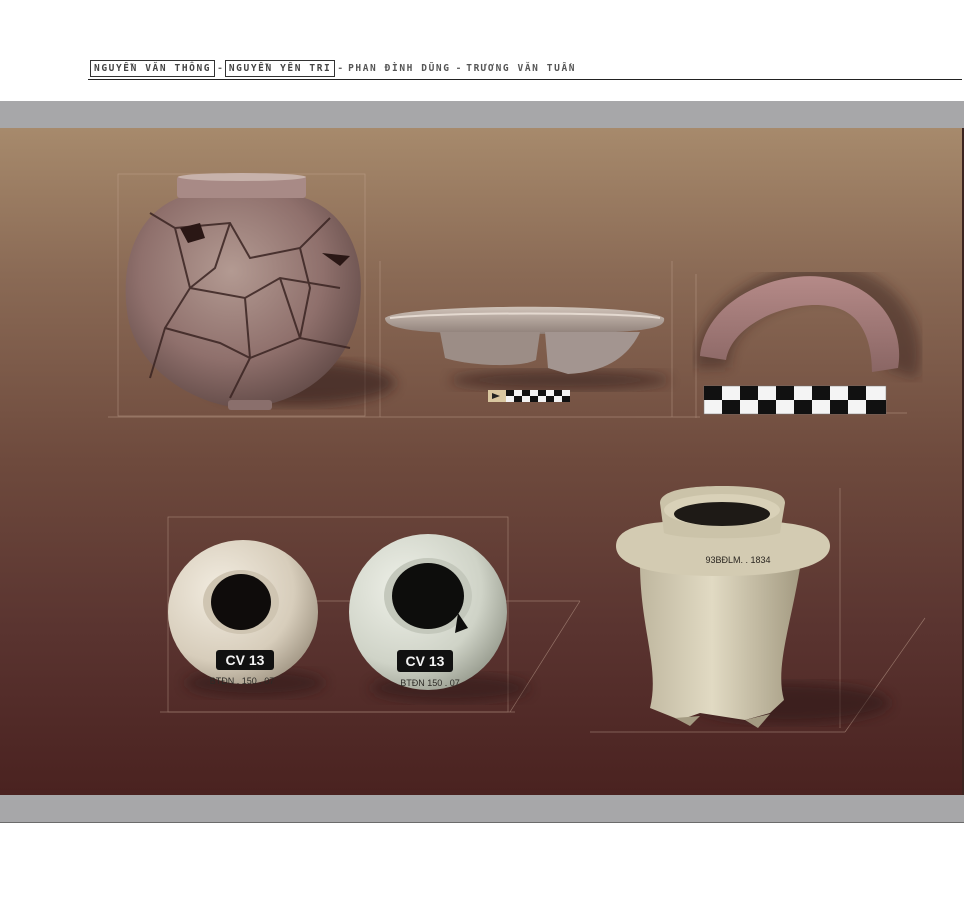 The height and width of the screenshot is (907, 964). What do you see at coordinates (246, 618) in the screenshot?
I see `small-jar-left: CV 13 BTĐN . 150 . 07` at bounding box center [246, 618].